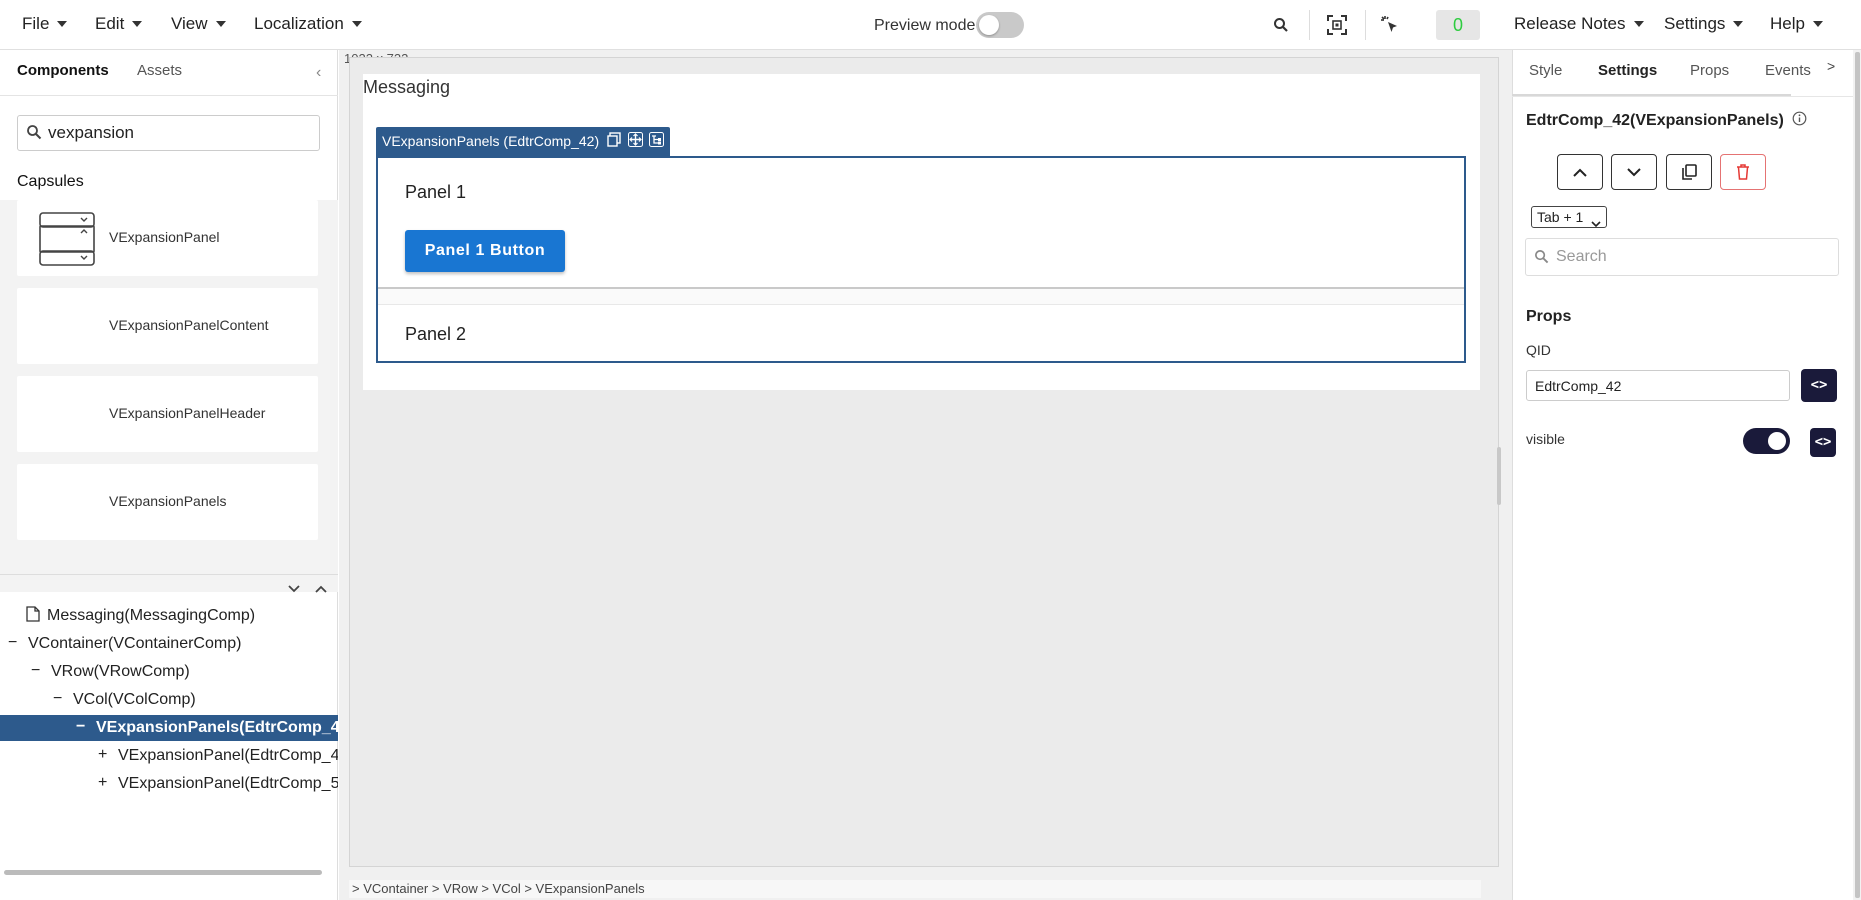 This screenshot has width=1861, height=900. What do you see at coordinates (164, 237) in the screenshot?
I see `capsule-label: VExpansionPanel` at bounding box center [164, 237].